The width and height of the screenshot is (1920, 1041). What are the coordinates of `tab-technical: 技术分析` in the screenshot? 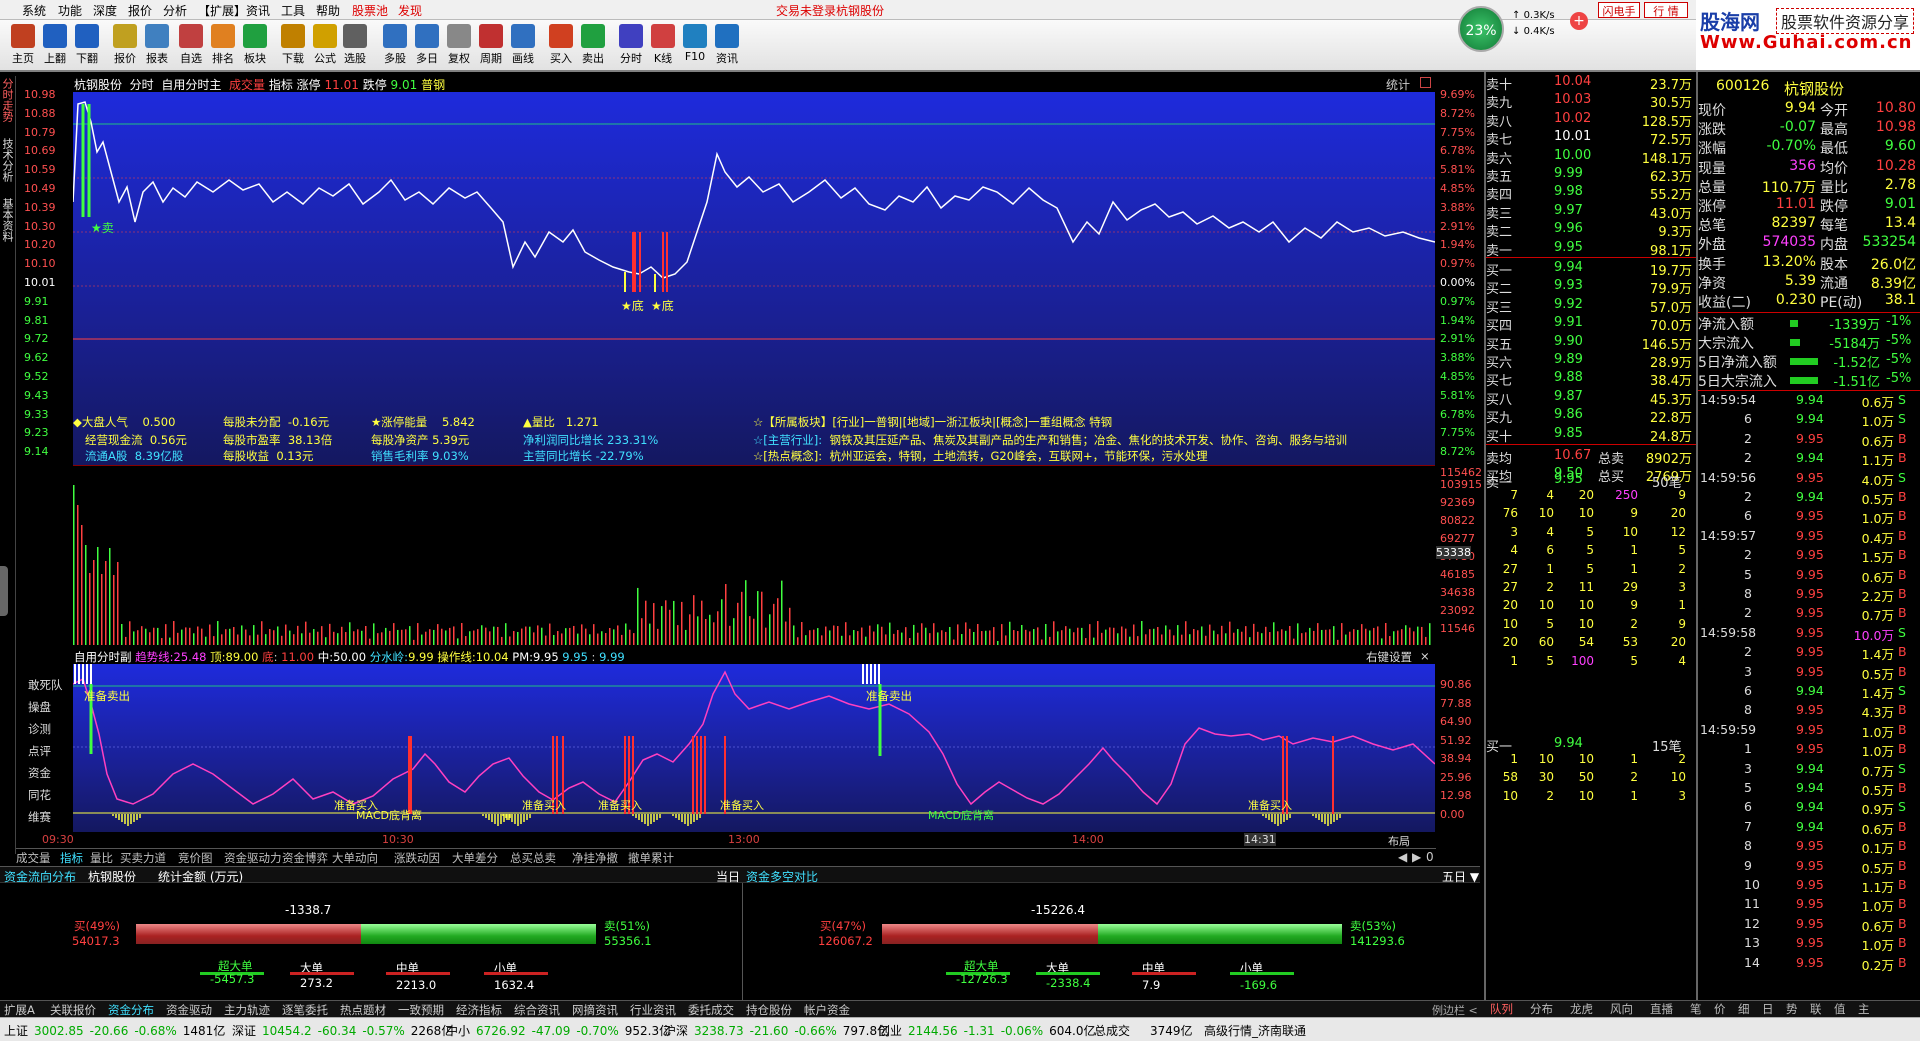 It's located at (7, 160).